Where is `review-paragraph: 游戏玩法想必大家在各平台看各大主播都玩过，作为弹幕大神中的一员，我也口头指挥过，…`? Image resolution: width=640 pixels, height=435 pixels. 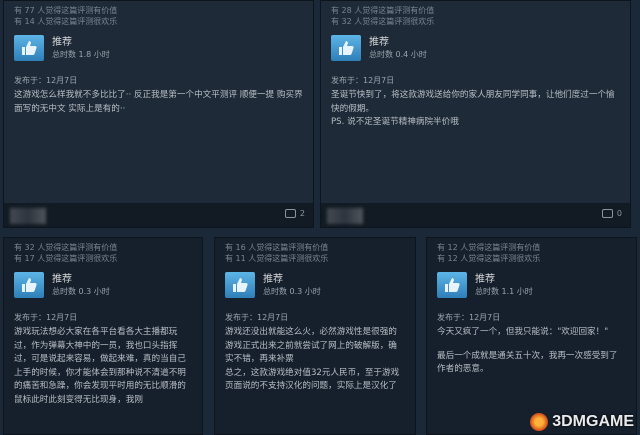
review-paragraph: 游戏玩法想必大家在各平台看各大主播都玩过，作为弹幕大神中的一员，我也口头指挥过，… is located at coordinates (100, 366).